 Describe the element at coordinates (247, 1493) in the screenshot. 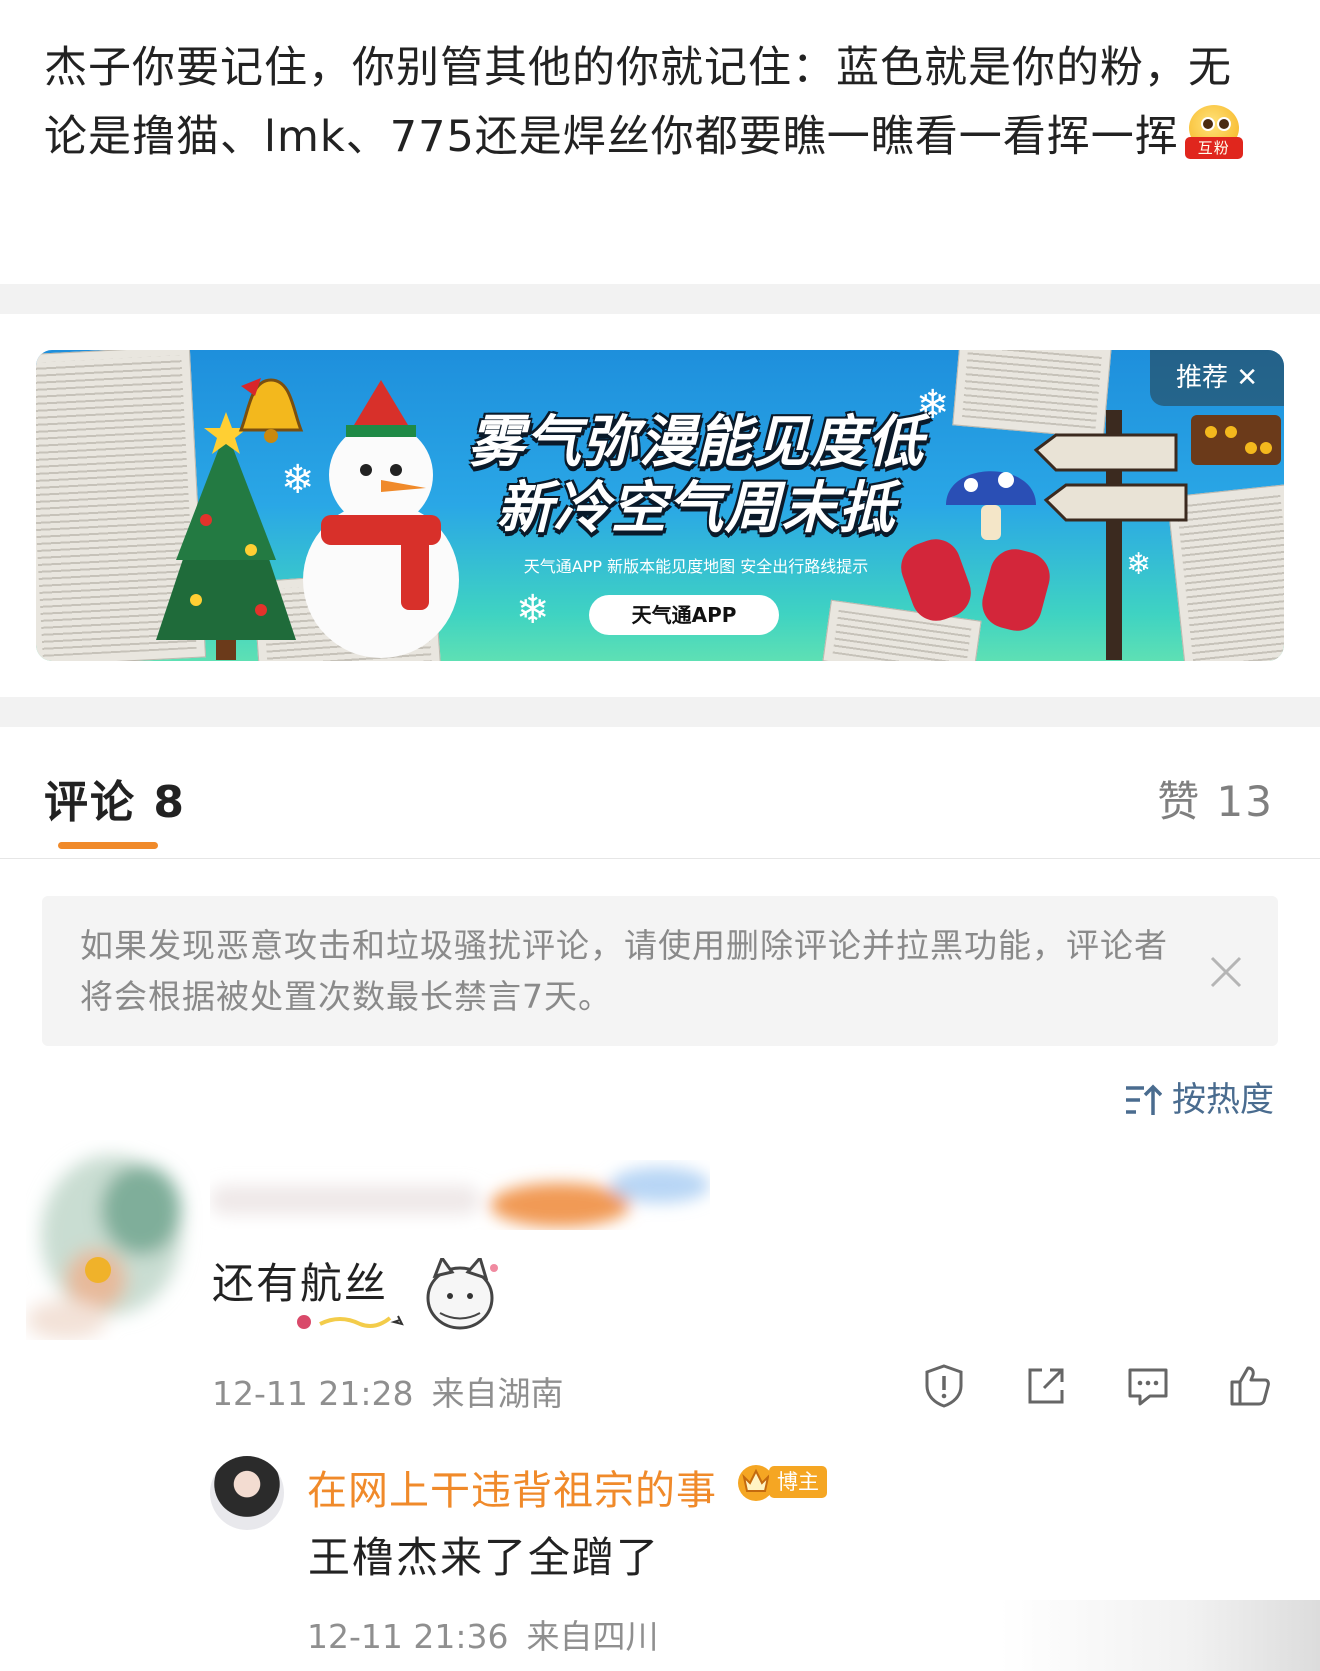

I see `reply-avatar` at that location.